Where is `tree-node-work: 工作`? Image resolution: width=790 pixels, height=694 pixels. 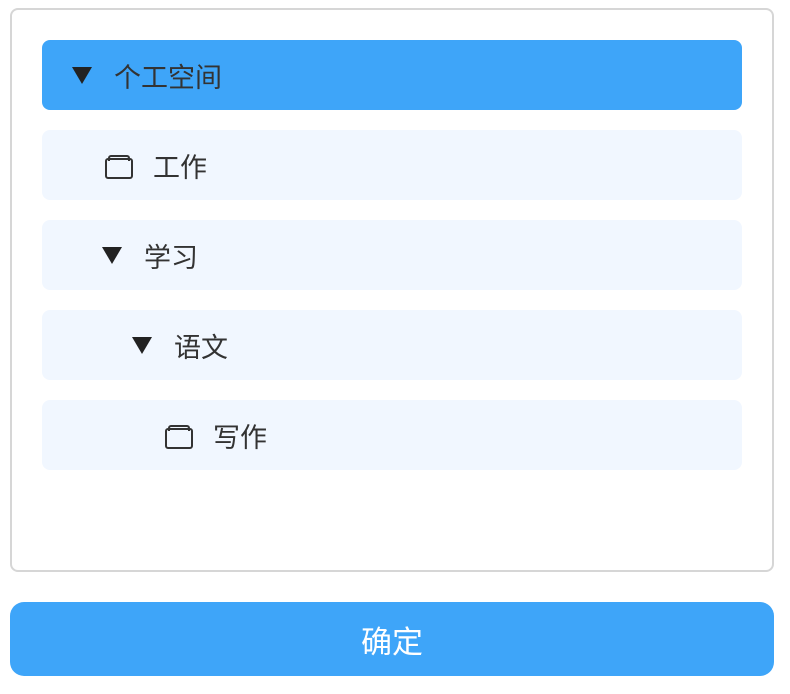
tree-node-work: 工作 is located at coordinates (392, 165).